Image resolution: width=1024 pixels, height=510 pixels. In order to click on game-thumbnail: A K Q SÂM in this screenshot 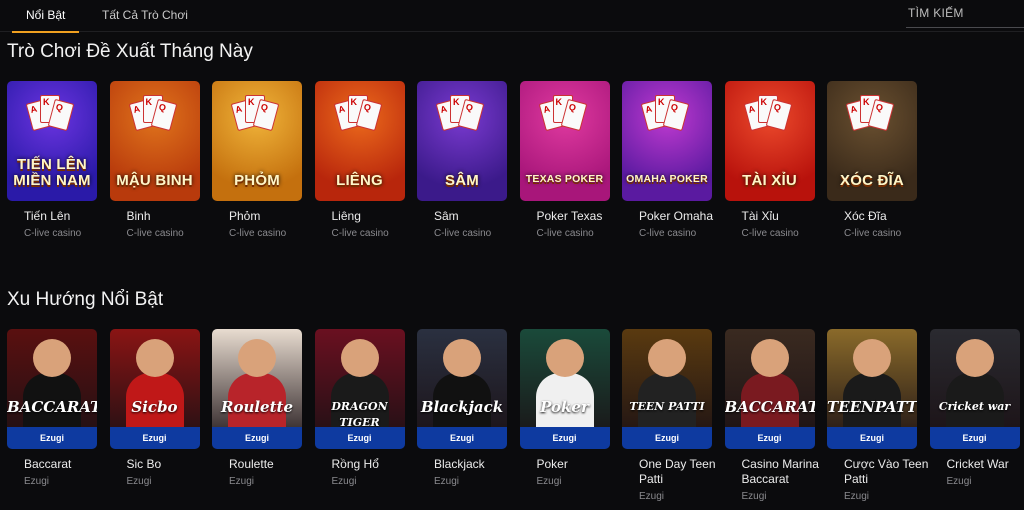, I will do `click(462, 141)`.